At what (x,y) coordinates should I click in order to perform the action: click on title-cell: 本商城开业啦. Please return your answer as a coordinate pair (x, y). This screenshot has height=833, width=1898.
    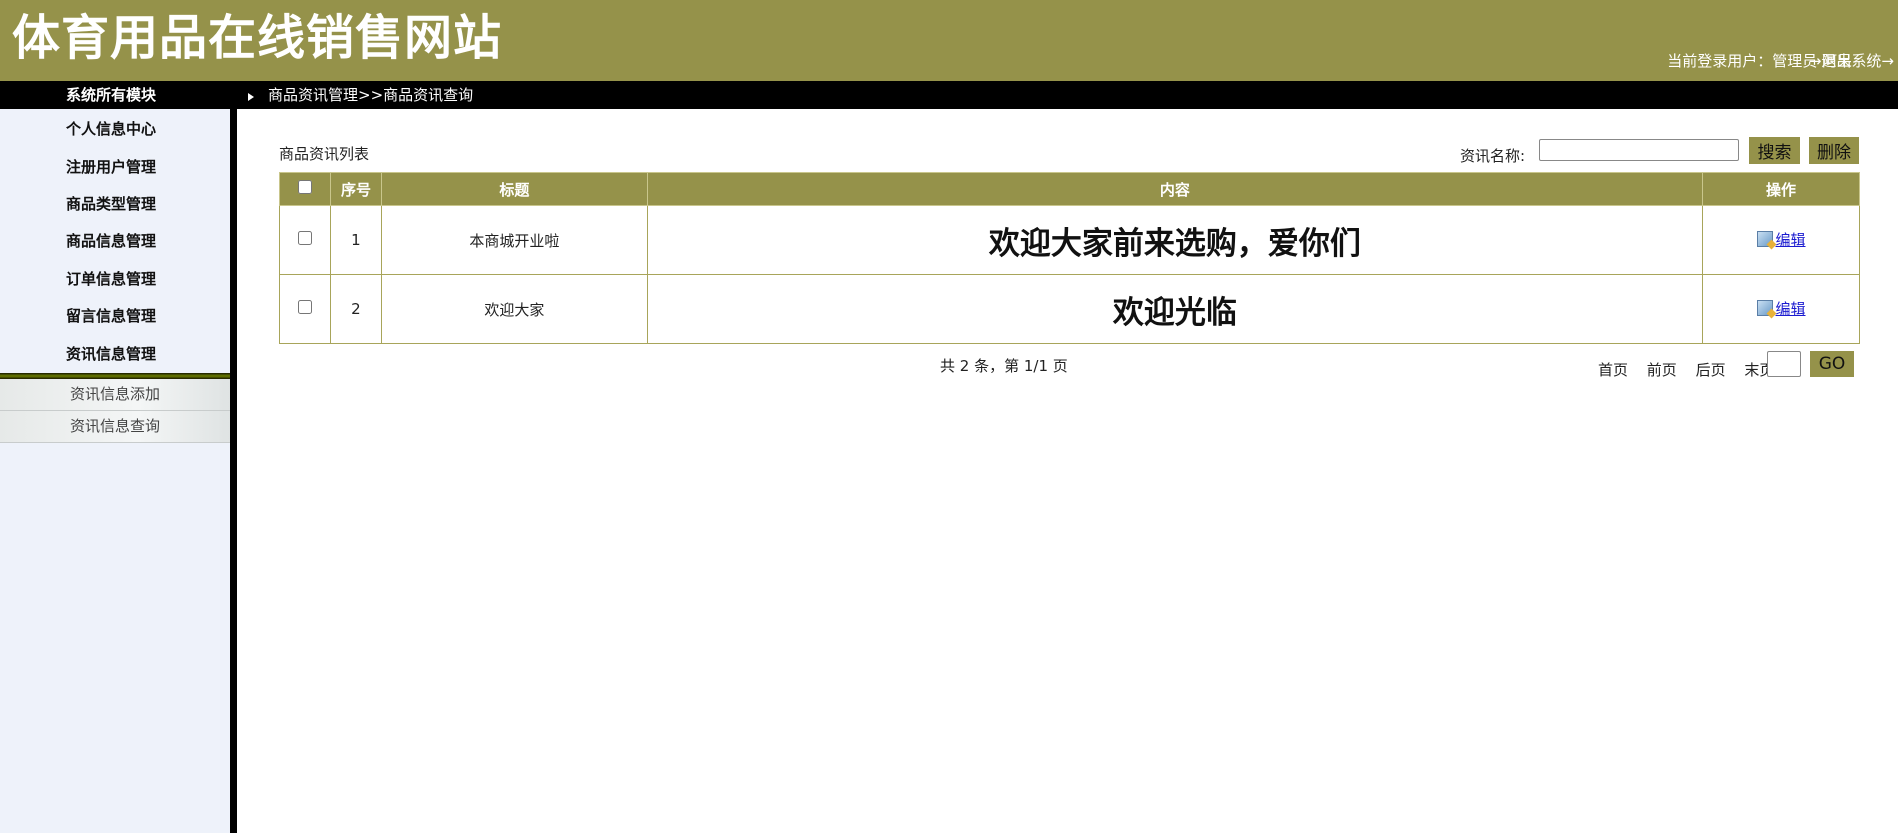
    Looking at the image, I should click on (514, 240).